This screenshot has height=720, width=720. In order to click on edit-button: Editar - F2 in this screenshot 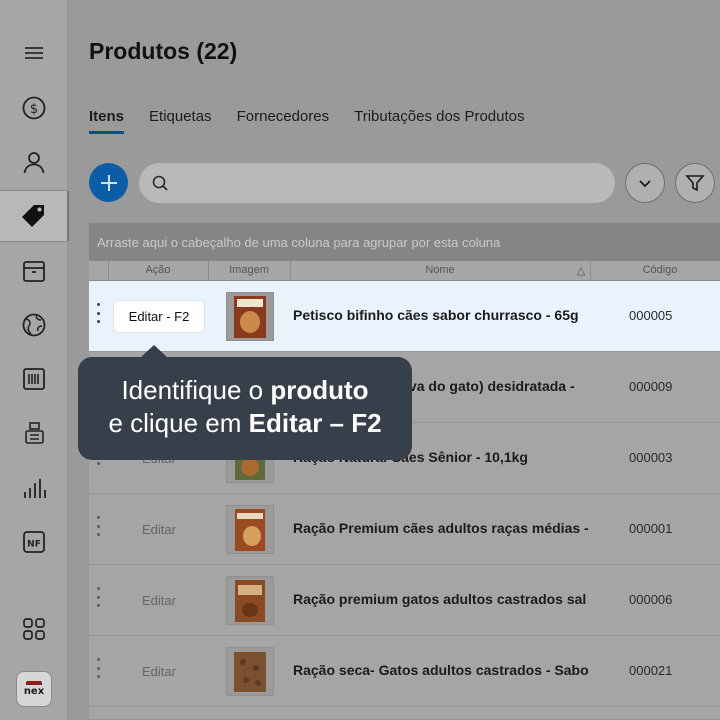, I will do `click(159, 316)`.